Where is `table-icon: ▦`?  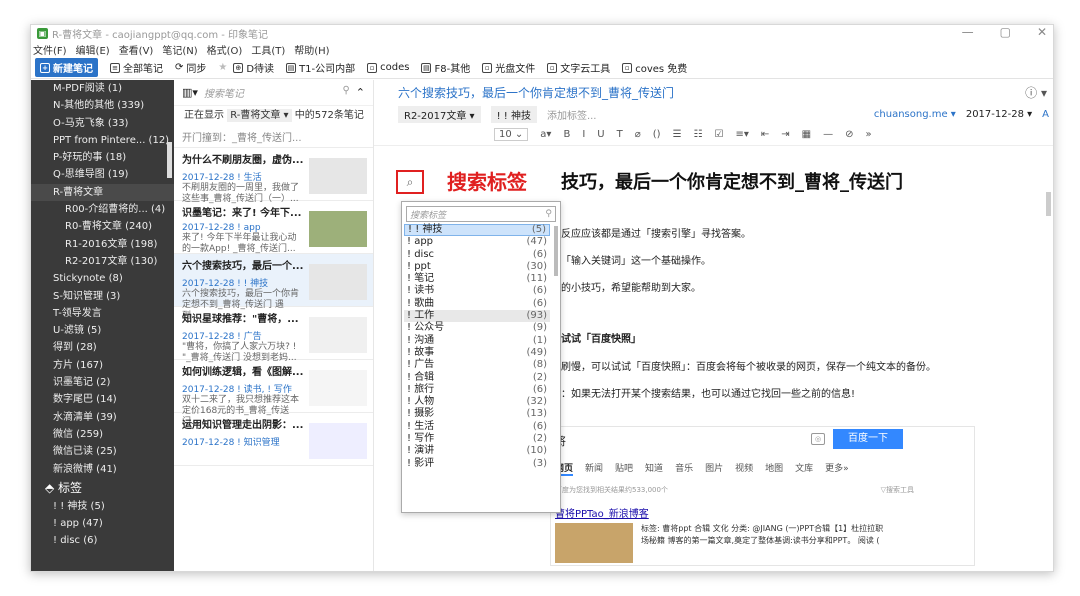
table-icon: ▦ is located at coordinates (806, 134).